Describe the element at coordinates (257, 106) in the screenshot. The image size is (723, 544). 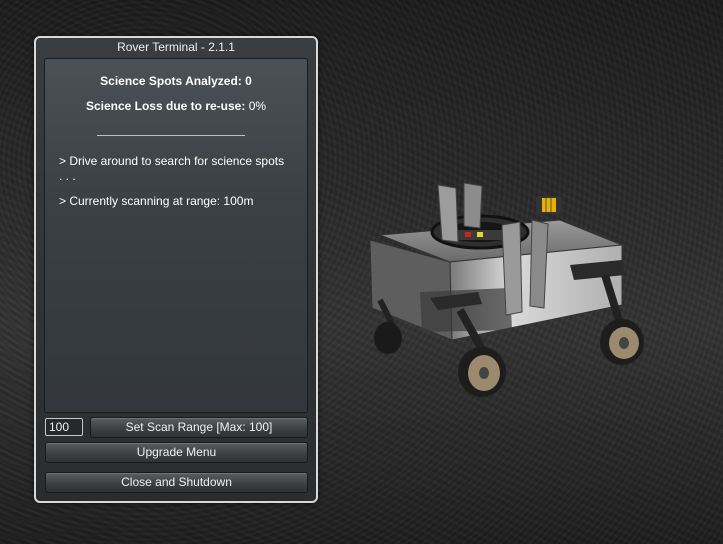
I see `science-loss-value: 0%` at that location.